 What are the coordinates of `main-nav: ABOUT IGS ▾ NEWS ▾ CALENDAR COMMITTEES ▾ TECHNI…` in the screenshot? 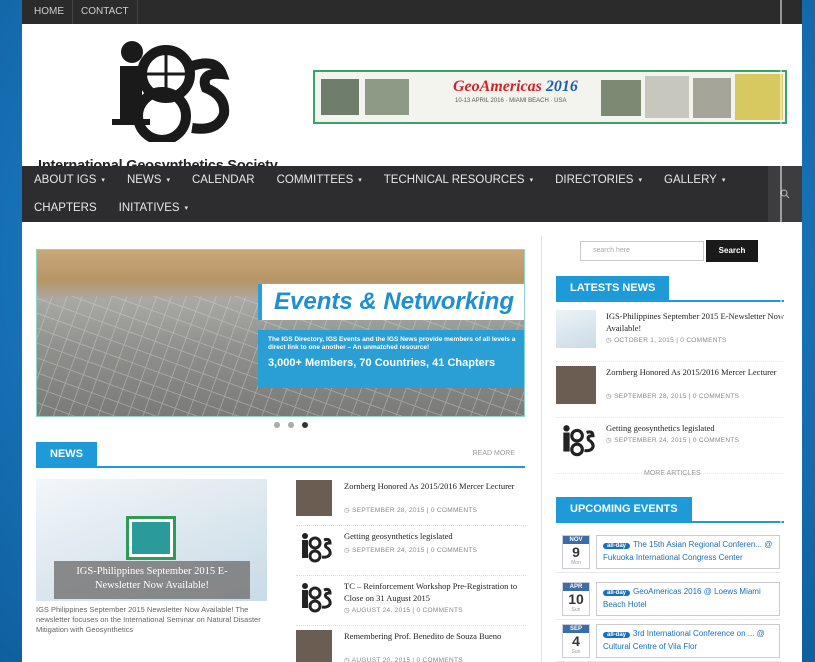 It's located at (412, 194).